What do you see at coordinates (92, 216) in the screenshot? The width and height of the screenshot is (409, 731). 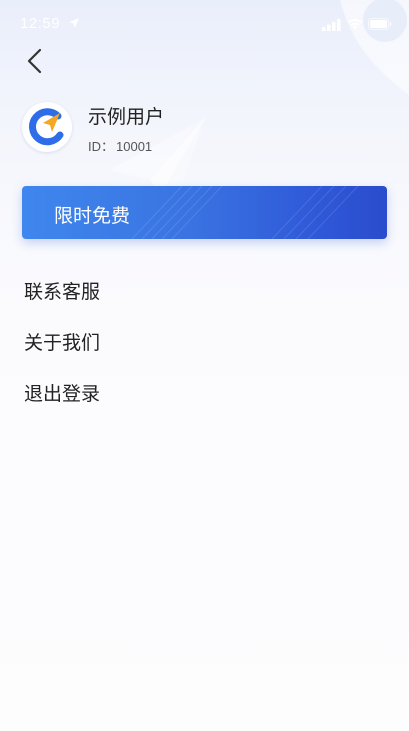 I see `banner-label: 限时免费` at bounding box center [92, 216].